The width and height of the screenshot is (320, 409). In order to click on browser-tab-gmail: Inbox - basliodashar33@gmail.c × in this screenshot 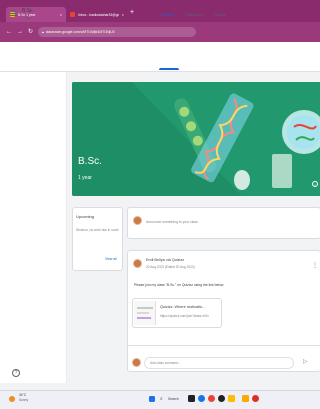, I will do `click(97, 14)`.